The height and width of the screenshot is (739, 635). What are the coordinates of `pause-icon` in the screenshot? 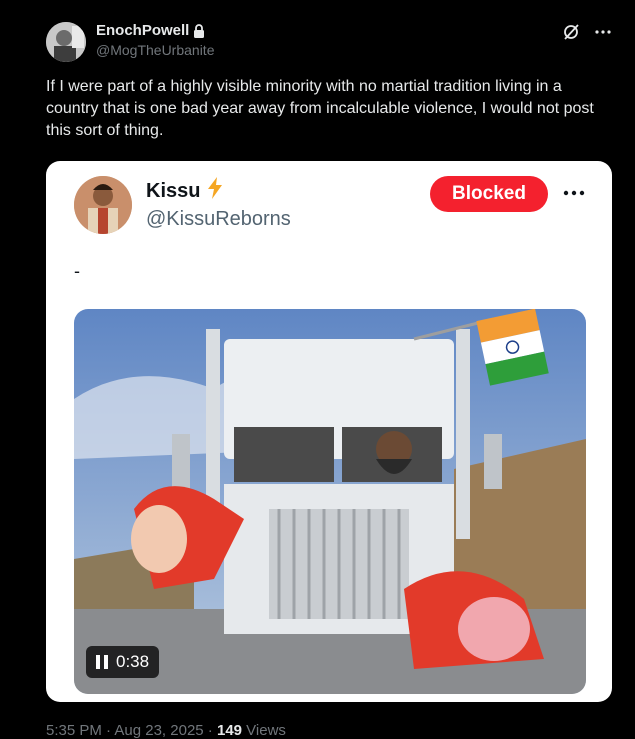 It's located at (102, 662).